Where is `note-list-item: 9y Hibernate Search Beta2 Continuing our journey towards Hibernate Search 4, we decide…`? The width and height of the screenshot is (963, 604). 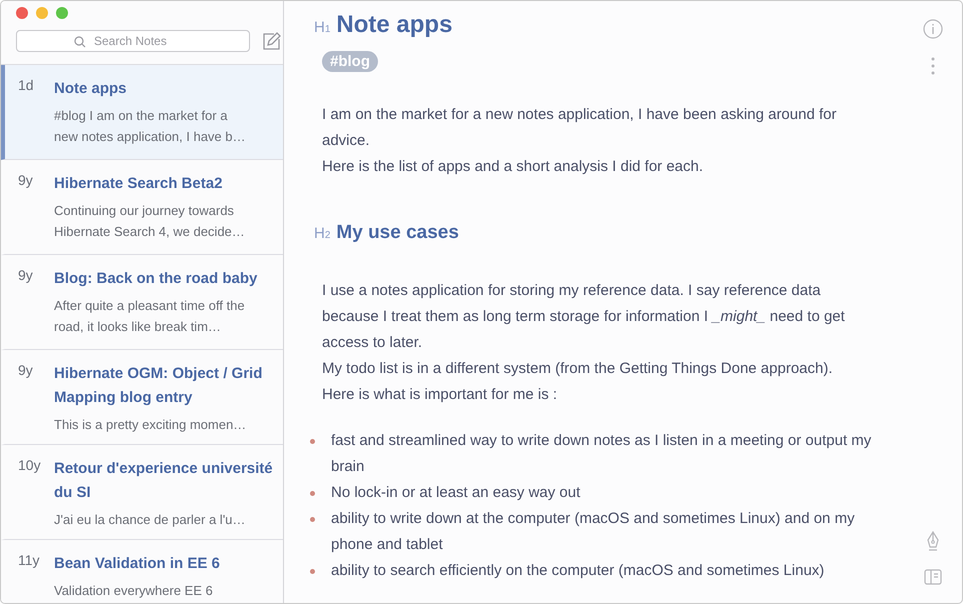
note-list-item: 9y Hibernate Search Beta2 Continuing our journey towards Hibernate Search 4, we decide… is located at coordinates (142, 207).